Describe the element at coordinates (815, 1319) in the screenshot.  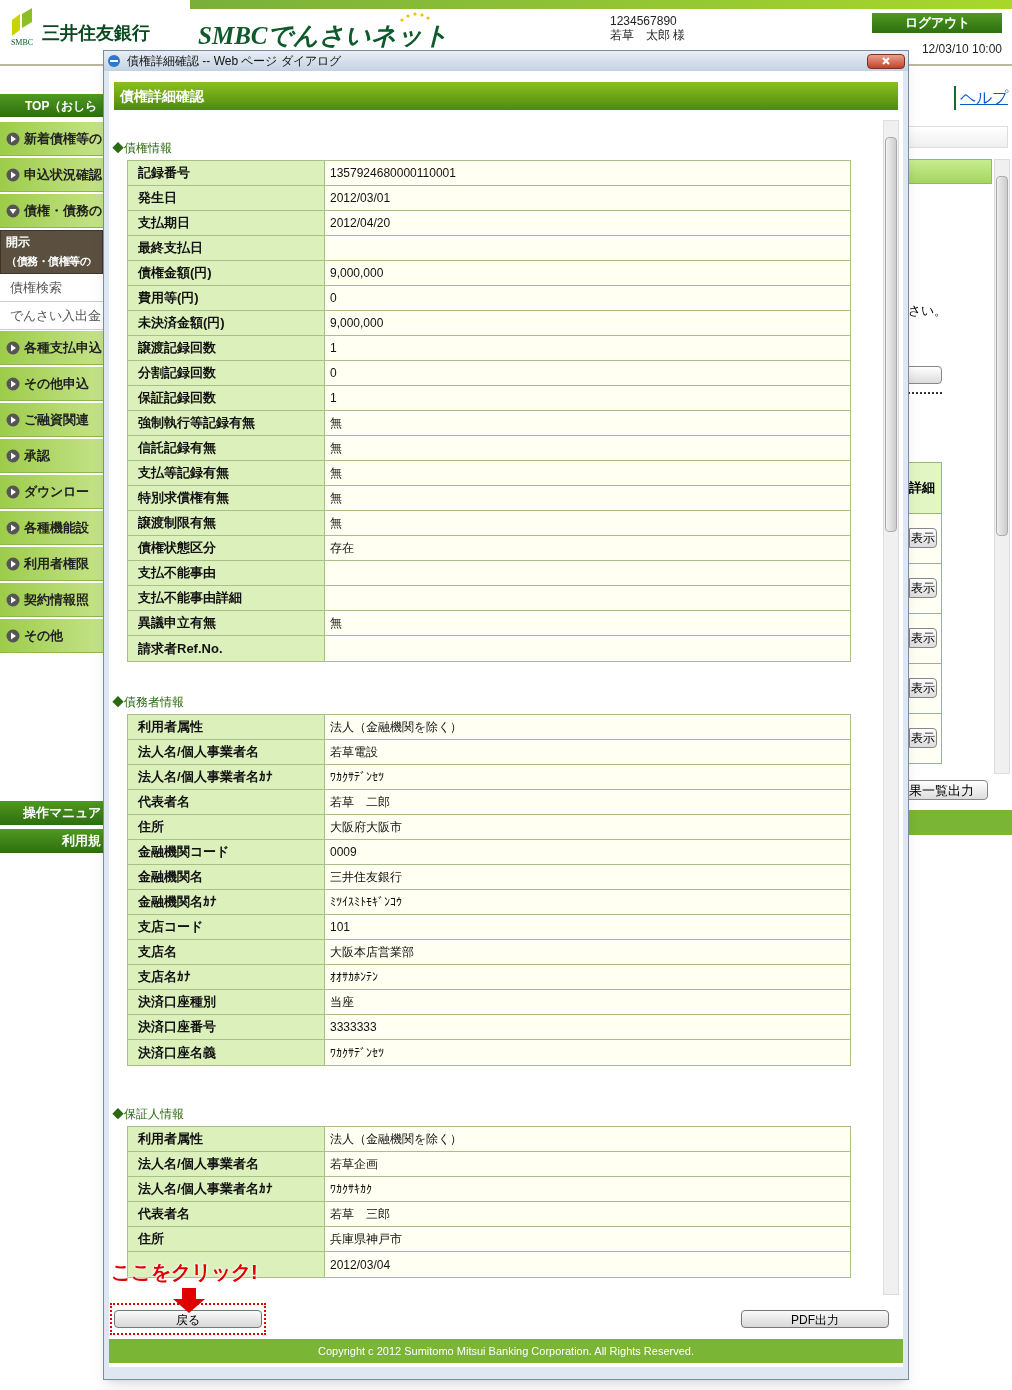
I see `pdf-button: PDF出力` at that location.